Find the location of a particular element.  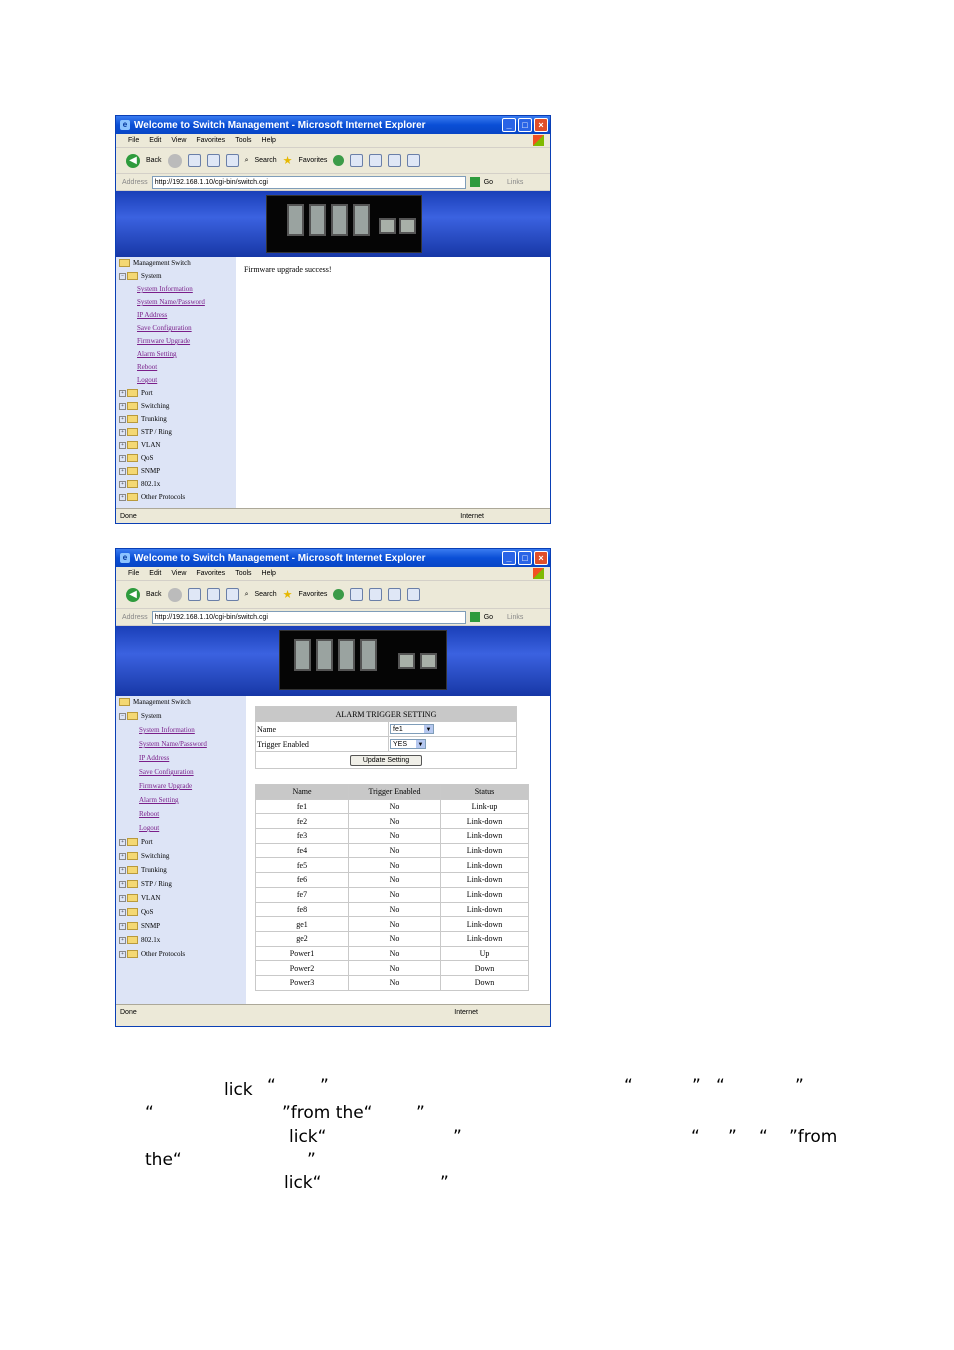

trigger-select: YES ▼ is located at coordinates (408, 744).